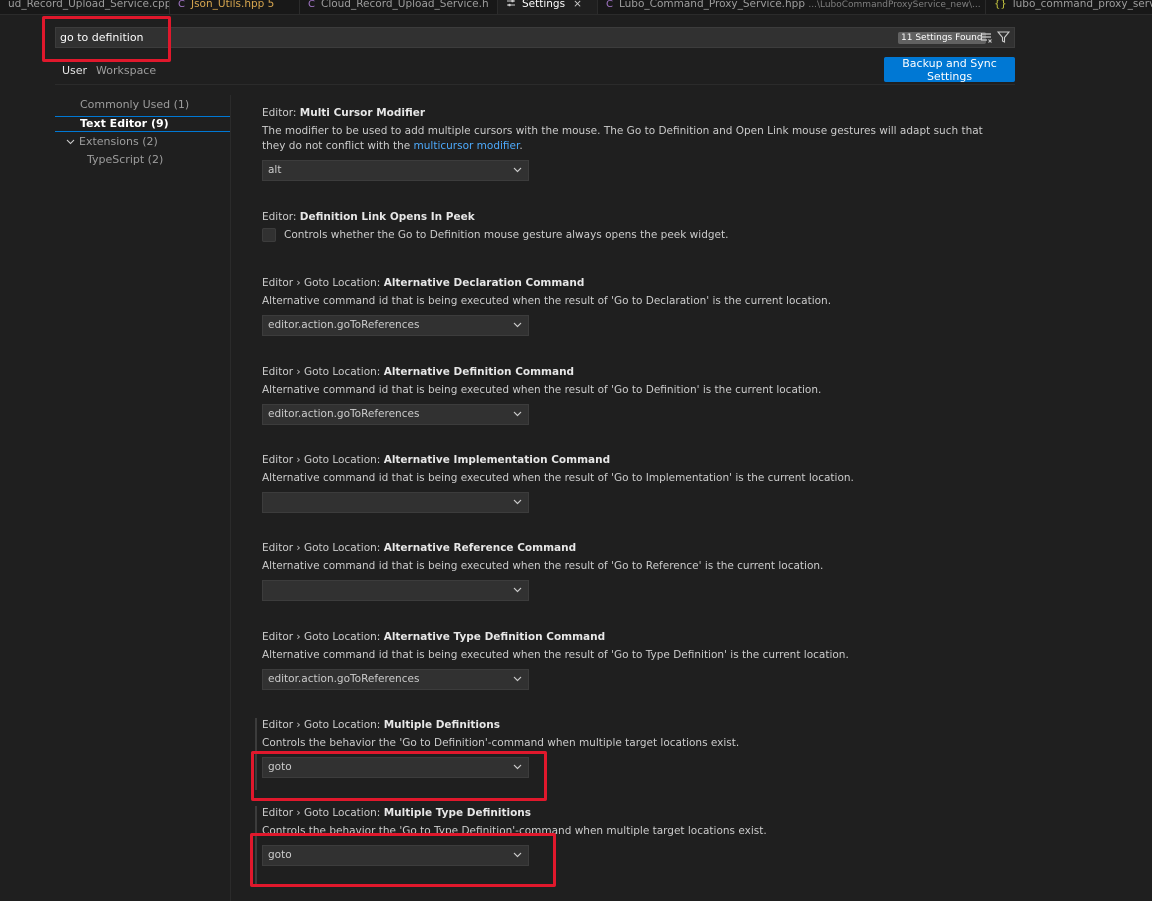  I want to click on toc-item-commonly-used: Commonly Used (1), so click(134, 104).